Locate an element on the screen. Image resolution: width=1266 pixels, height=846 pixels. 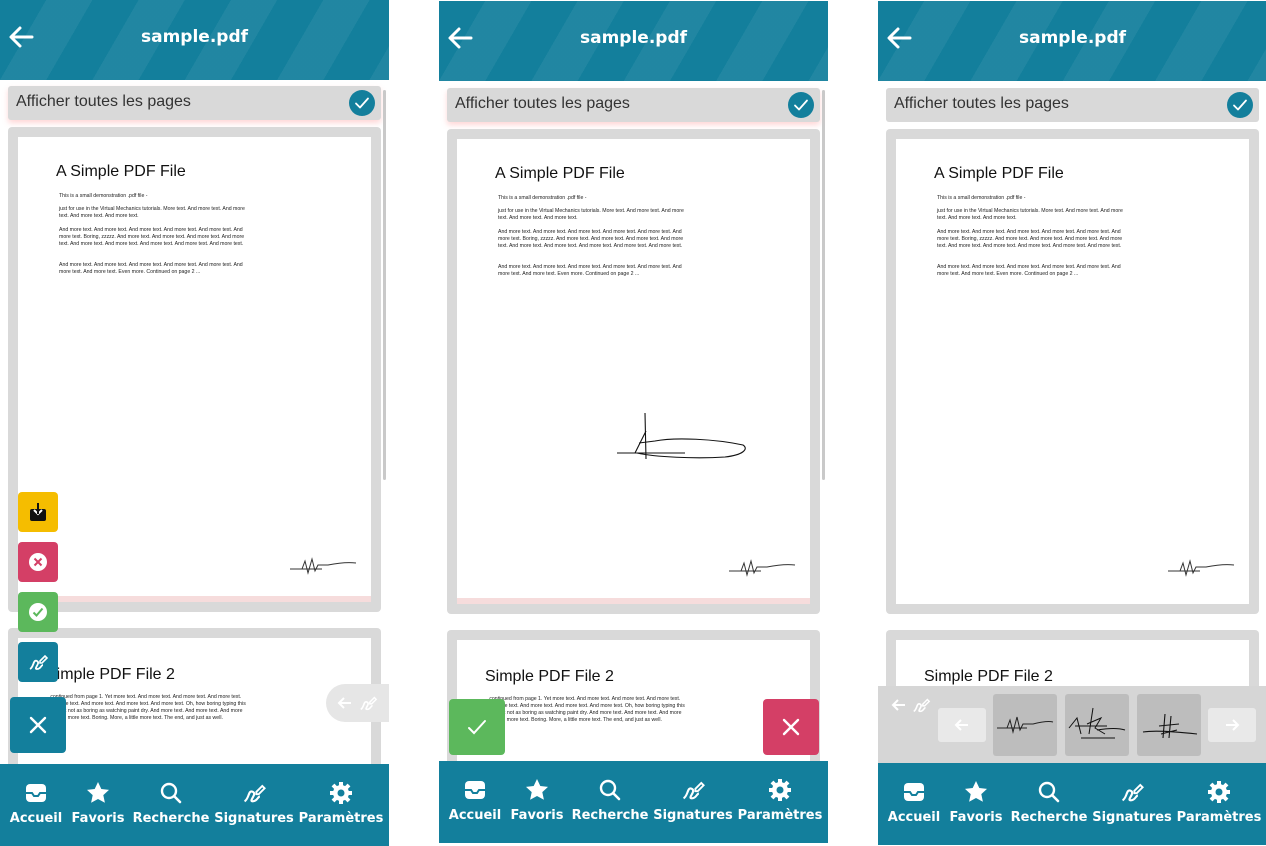
placed-signature is located at coordinates (682, 437).